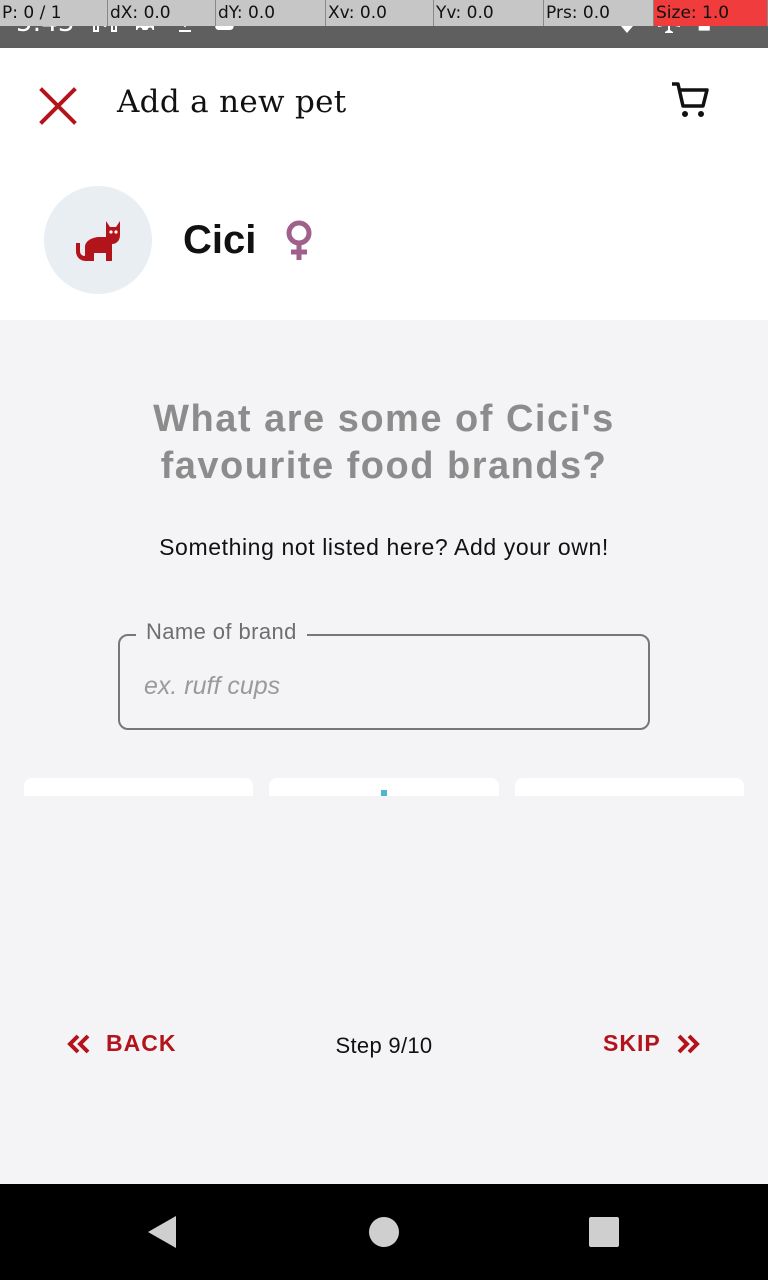  I want to click on loading-indicator, so click(384, 793).